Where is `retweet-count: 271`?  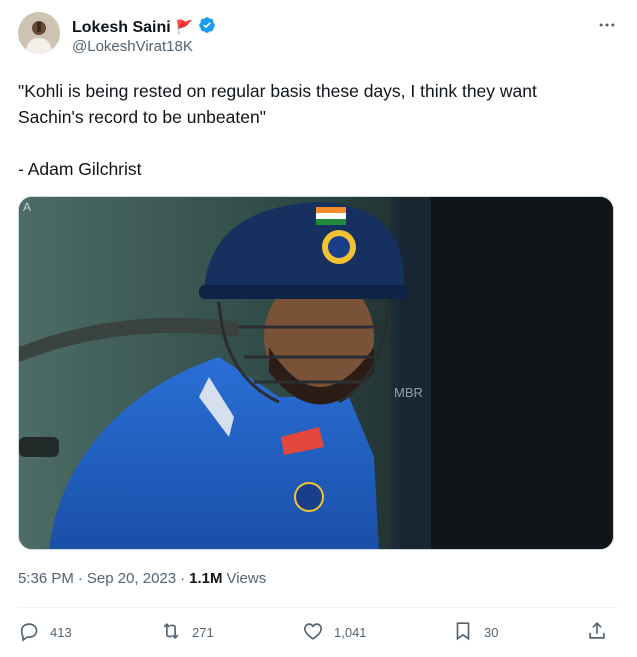
retweet-count: 271 is located at coordinates (203, 632).